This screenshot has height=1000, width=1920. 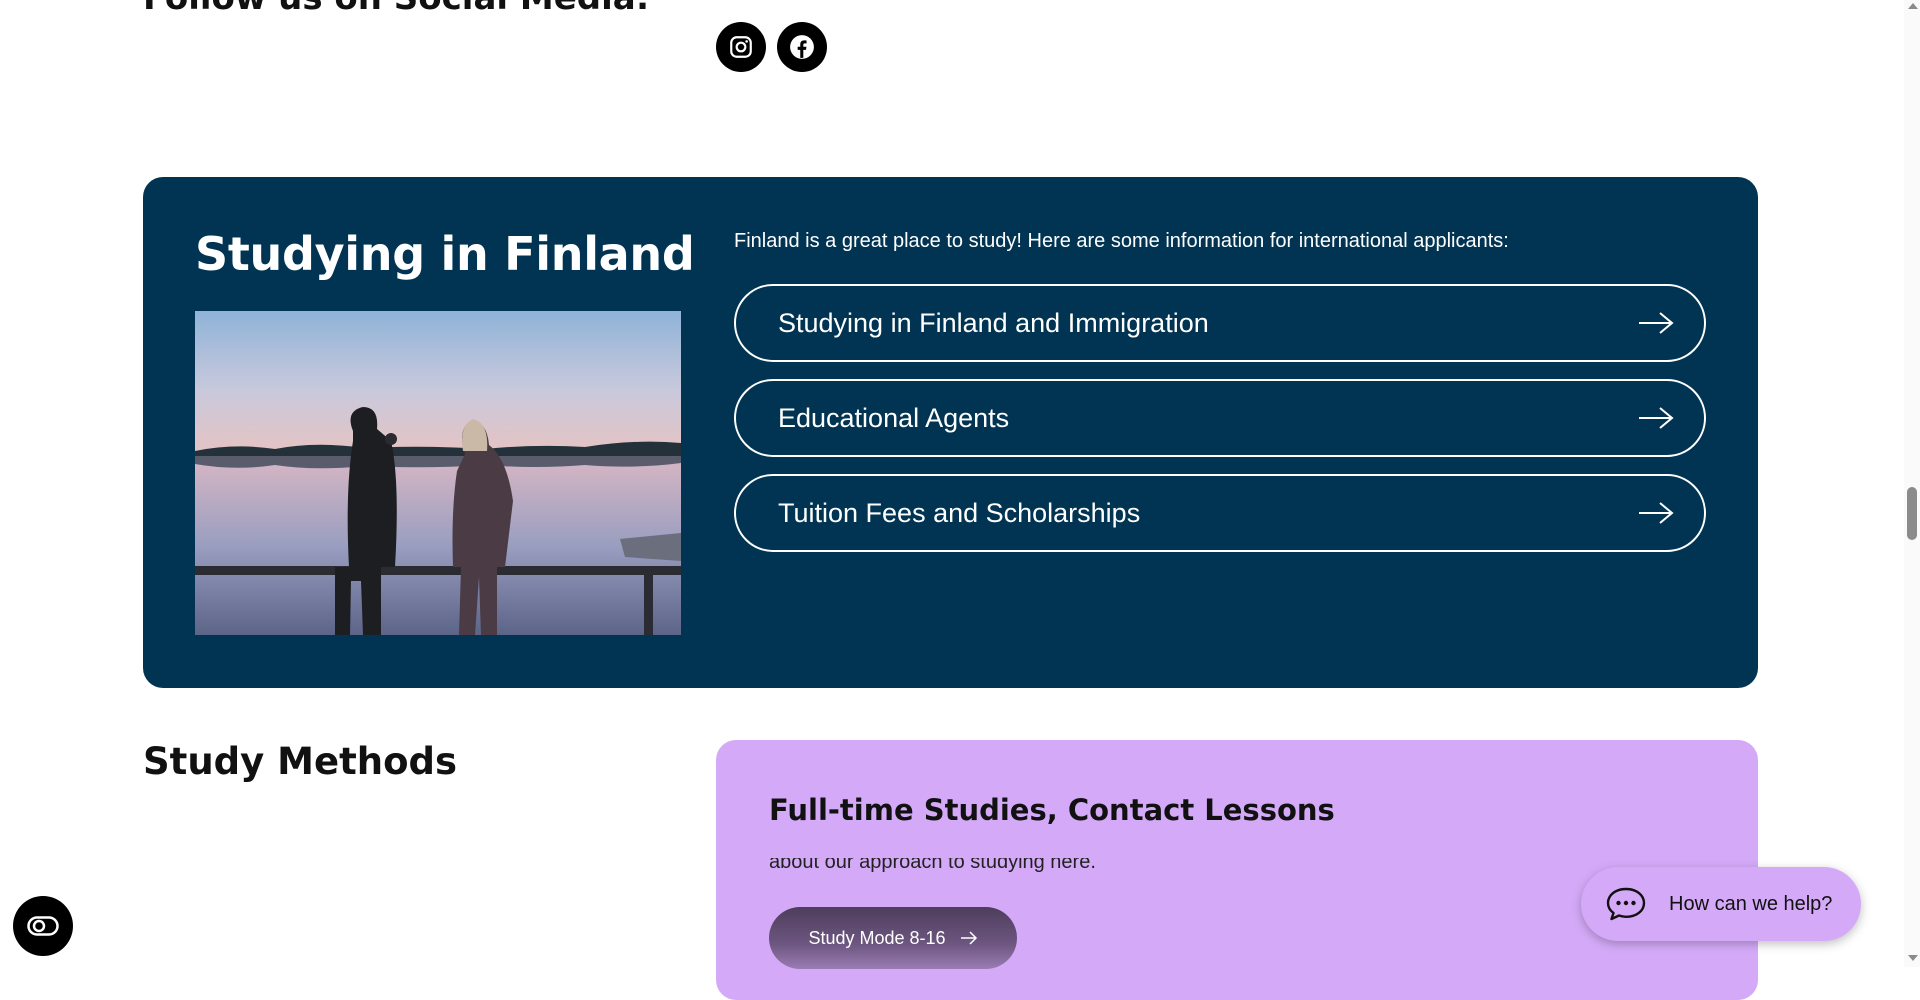 I want to click on instagram-link, so click(x=741, y=47).